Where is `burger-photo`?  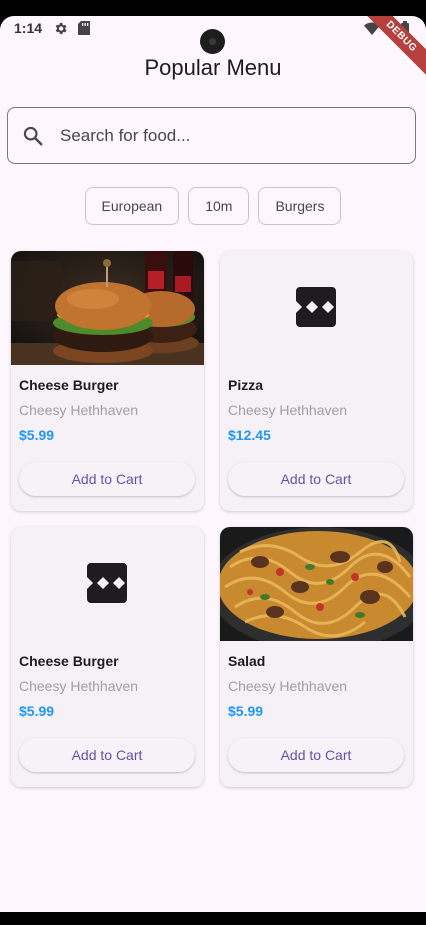
burger-photo is located at coordinates (107, 308).